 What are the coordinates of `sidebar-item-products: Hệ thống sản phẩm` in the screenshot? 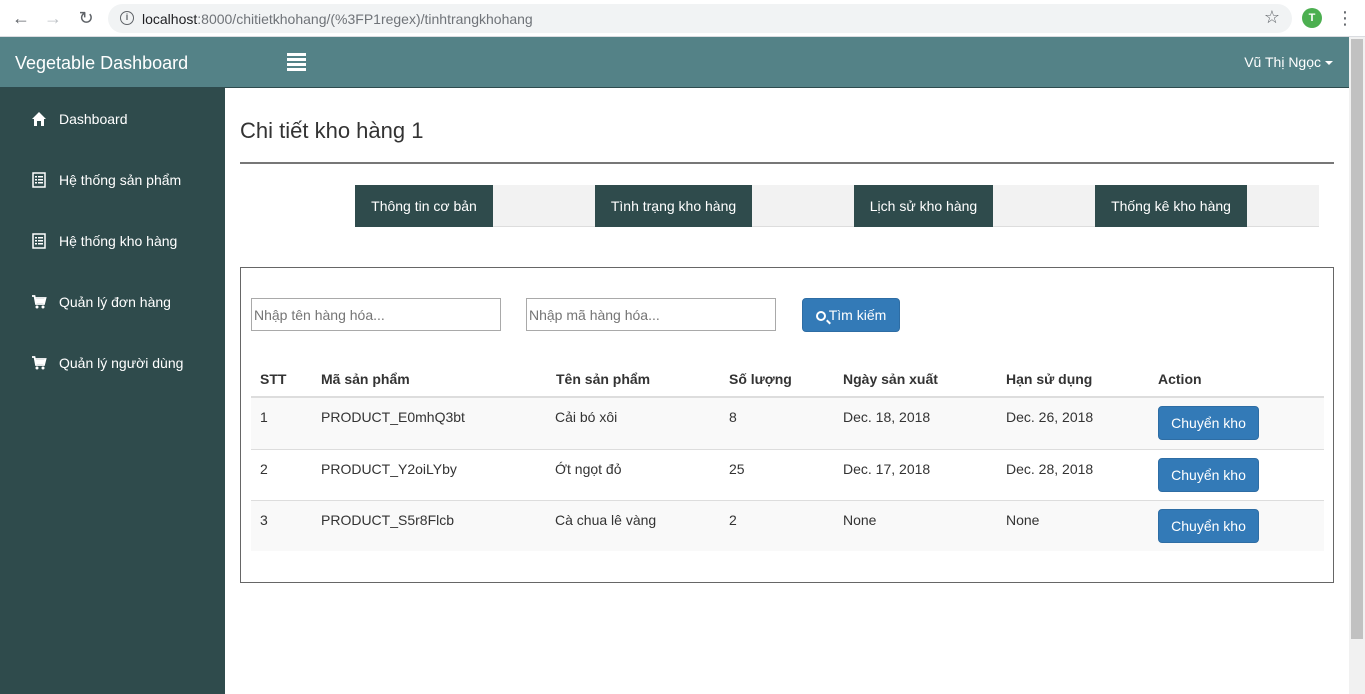 It's located at (112, 181).